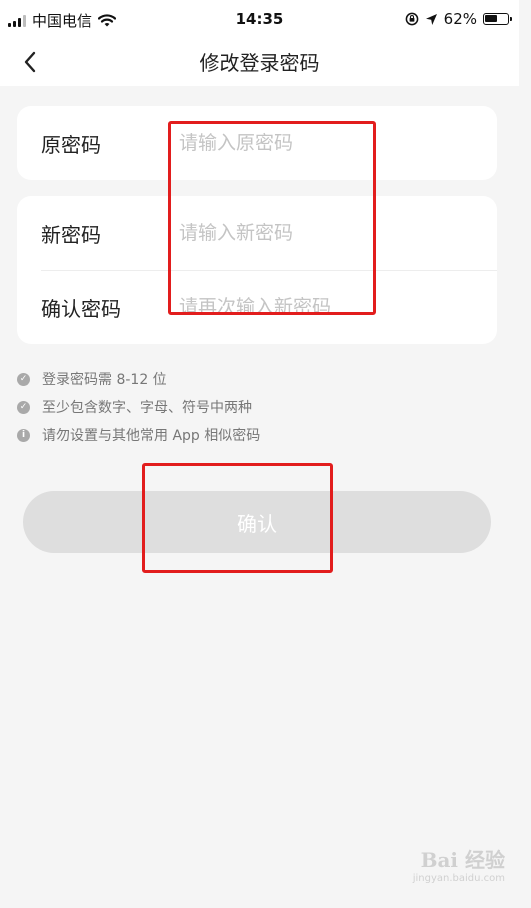  I want to click on nav-bar: 修改登录密码, so click(259, 62).